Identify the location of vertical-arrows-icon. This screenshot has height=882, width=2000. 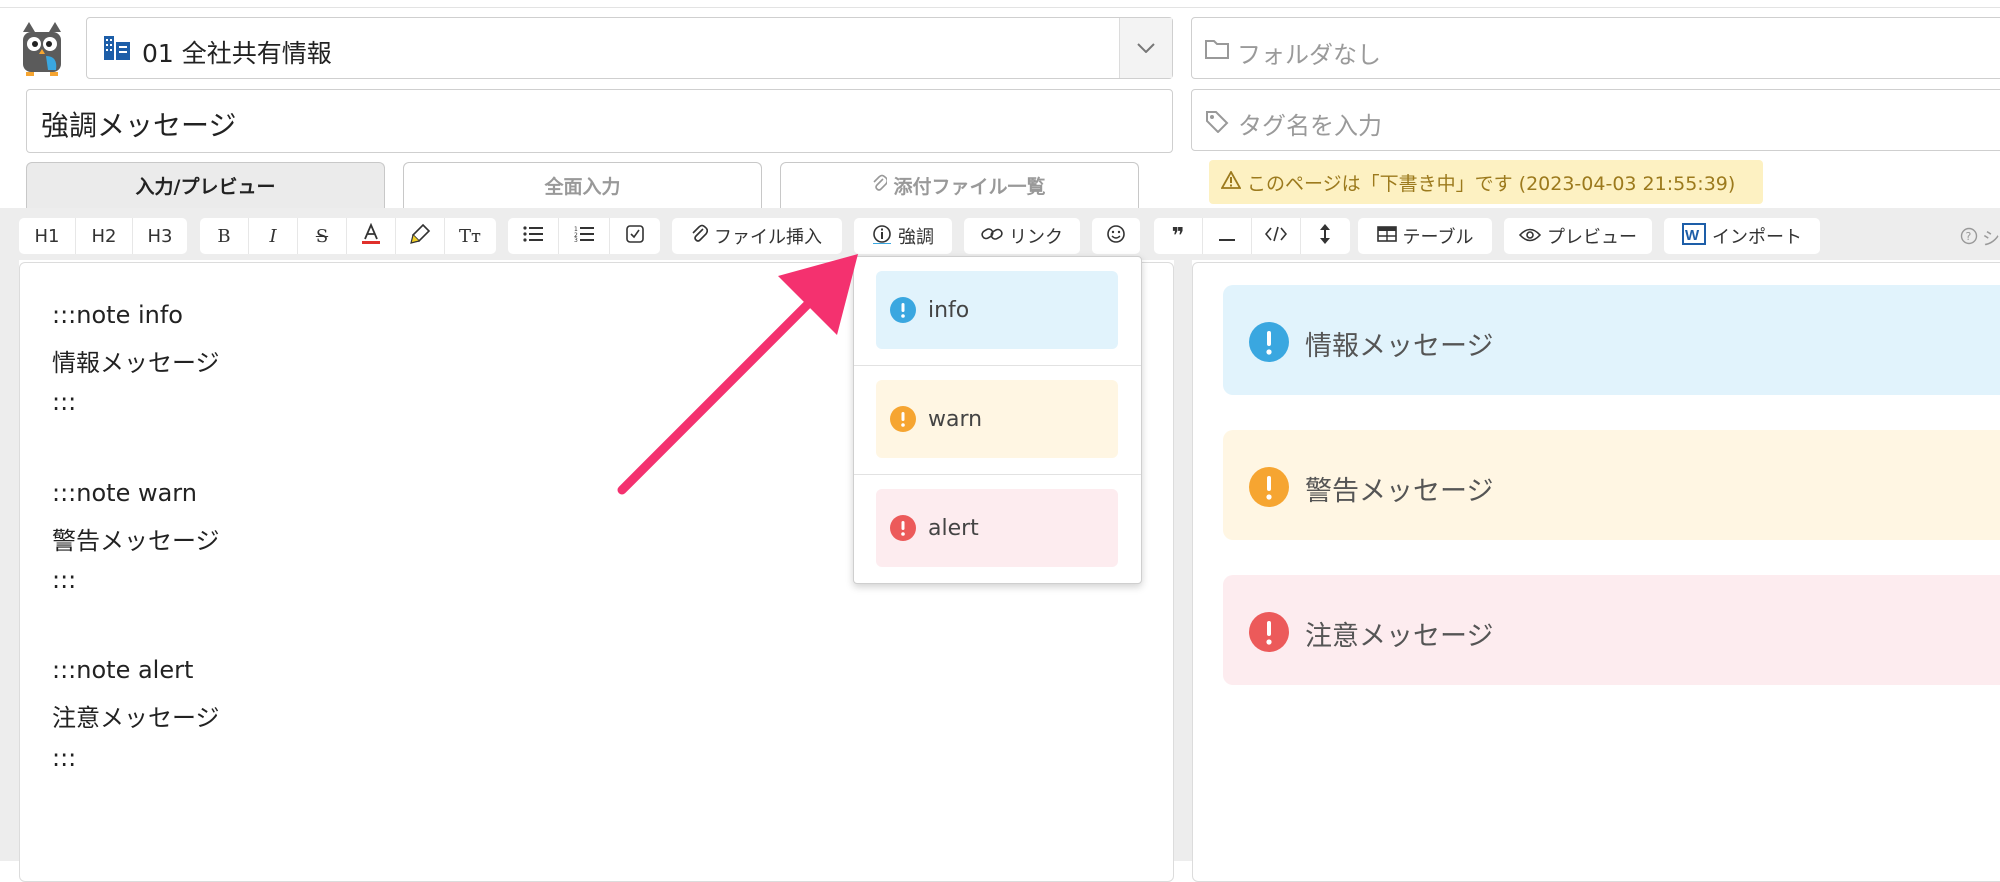
(1325, 236).